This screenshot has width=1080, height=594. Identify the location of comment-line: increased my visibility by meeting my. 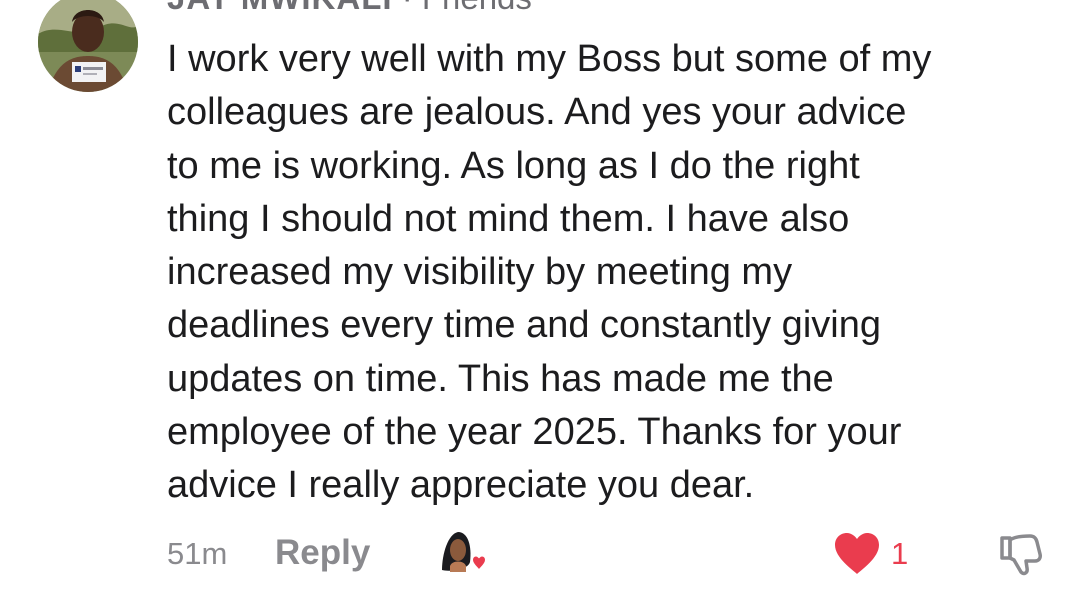
(480, 272).